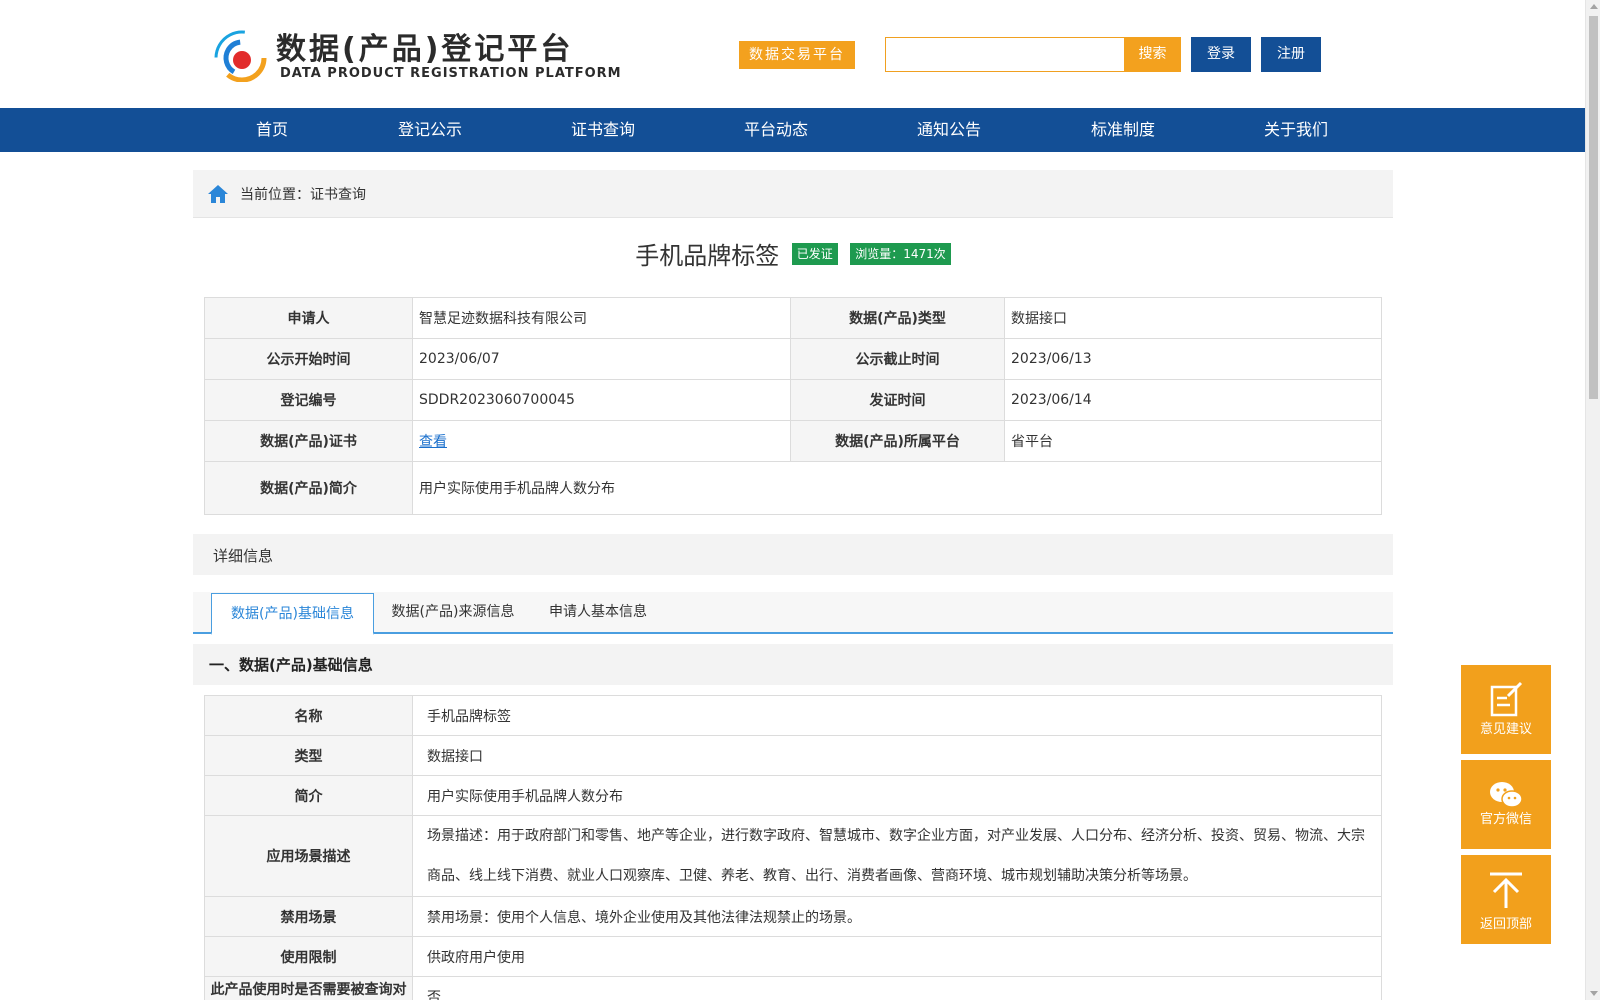  What do you see at coordinates (949, 130) in the screenshot?
I see `nav-item-notices: 通知公告` at bounding box center [949, 130].